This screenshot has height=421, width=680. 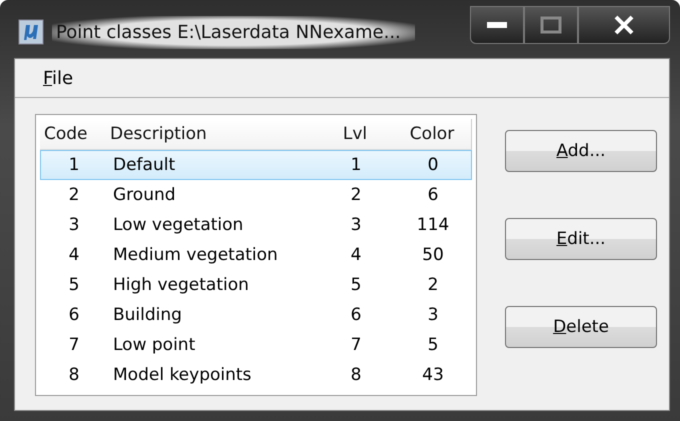 I want to click on list-row: 8 Model keypoints 8 43, so click(x=256, y=375).